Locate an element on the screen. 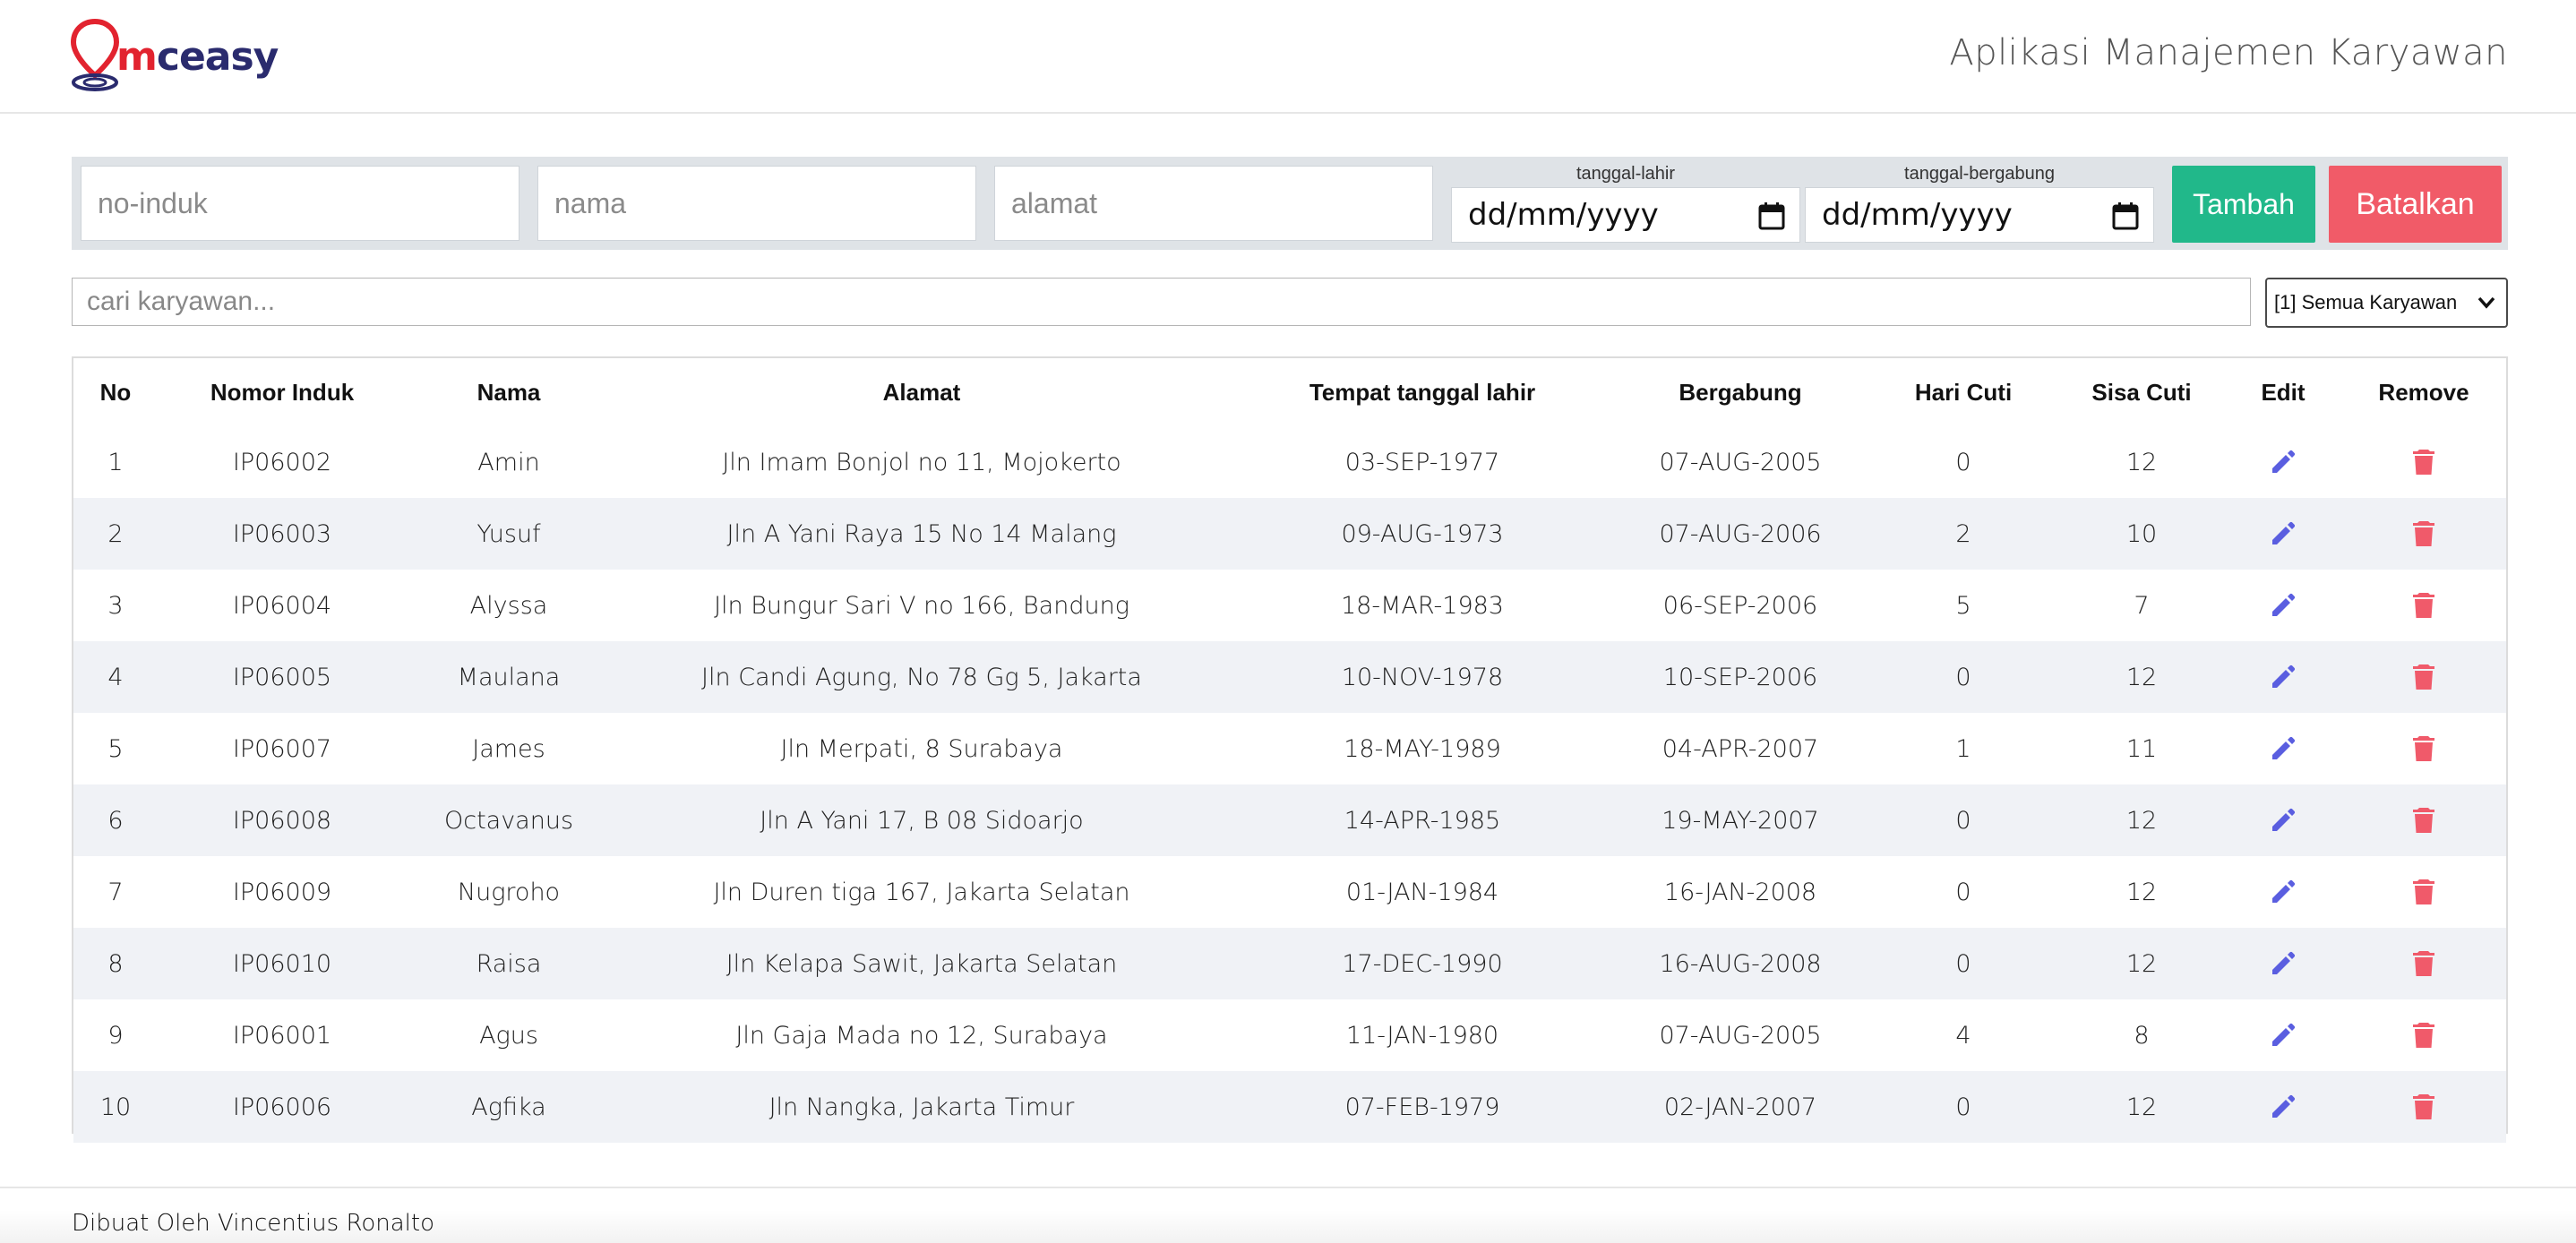  table-cell: 04-APR-2007 is located at coordinates (1740, 748).